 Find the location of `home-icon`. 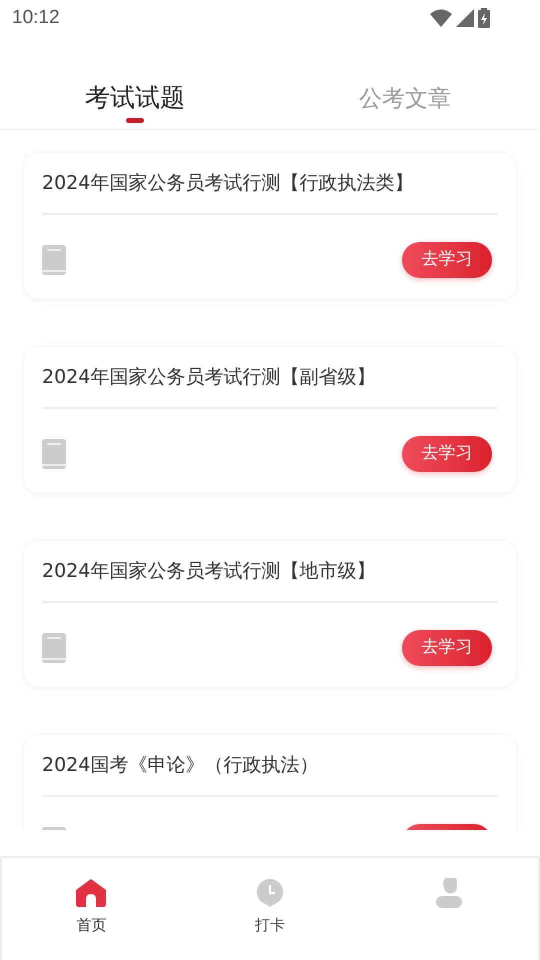

home-icon is located at coordinates (91, 893).